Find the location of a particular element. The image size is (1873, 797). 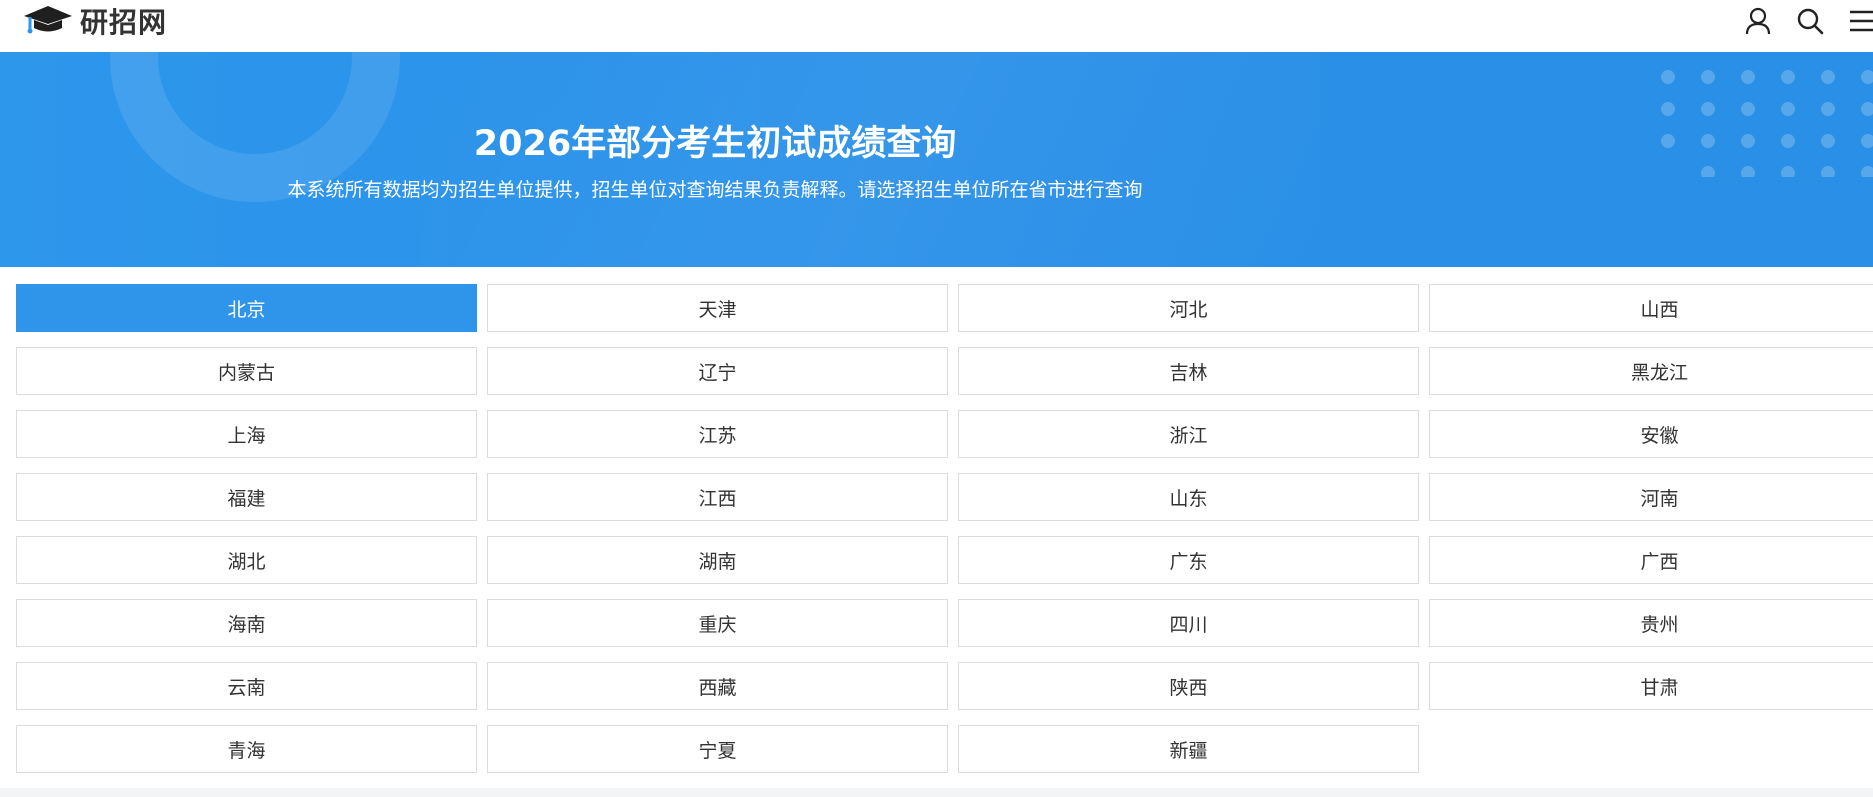

province-button: 江西 is located at coordinates (717, 497).